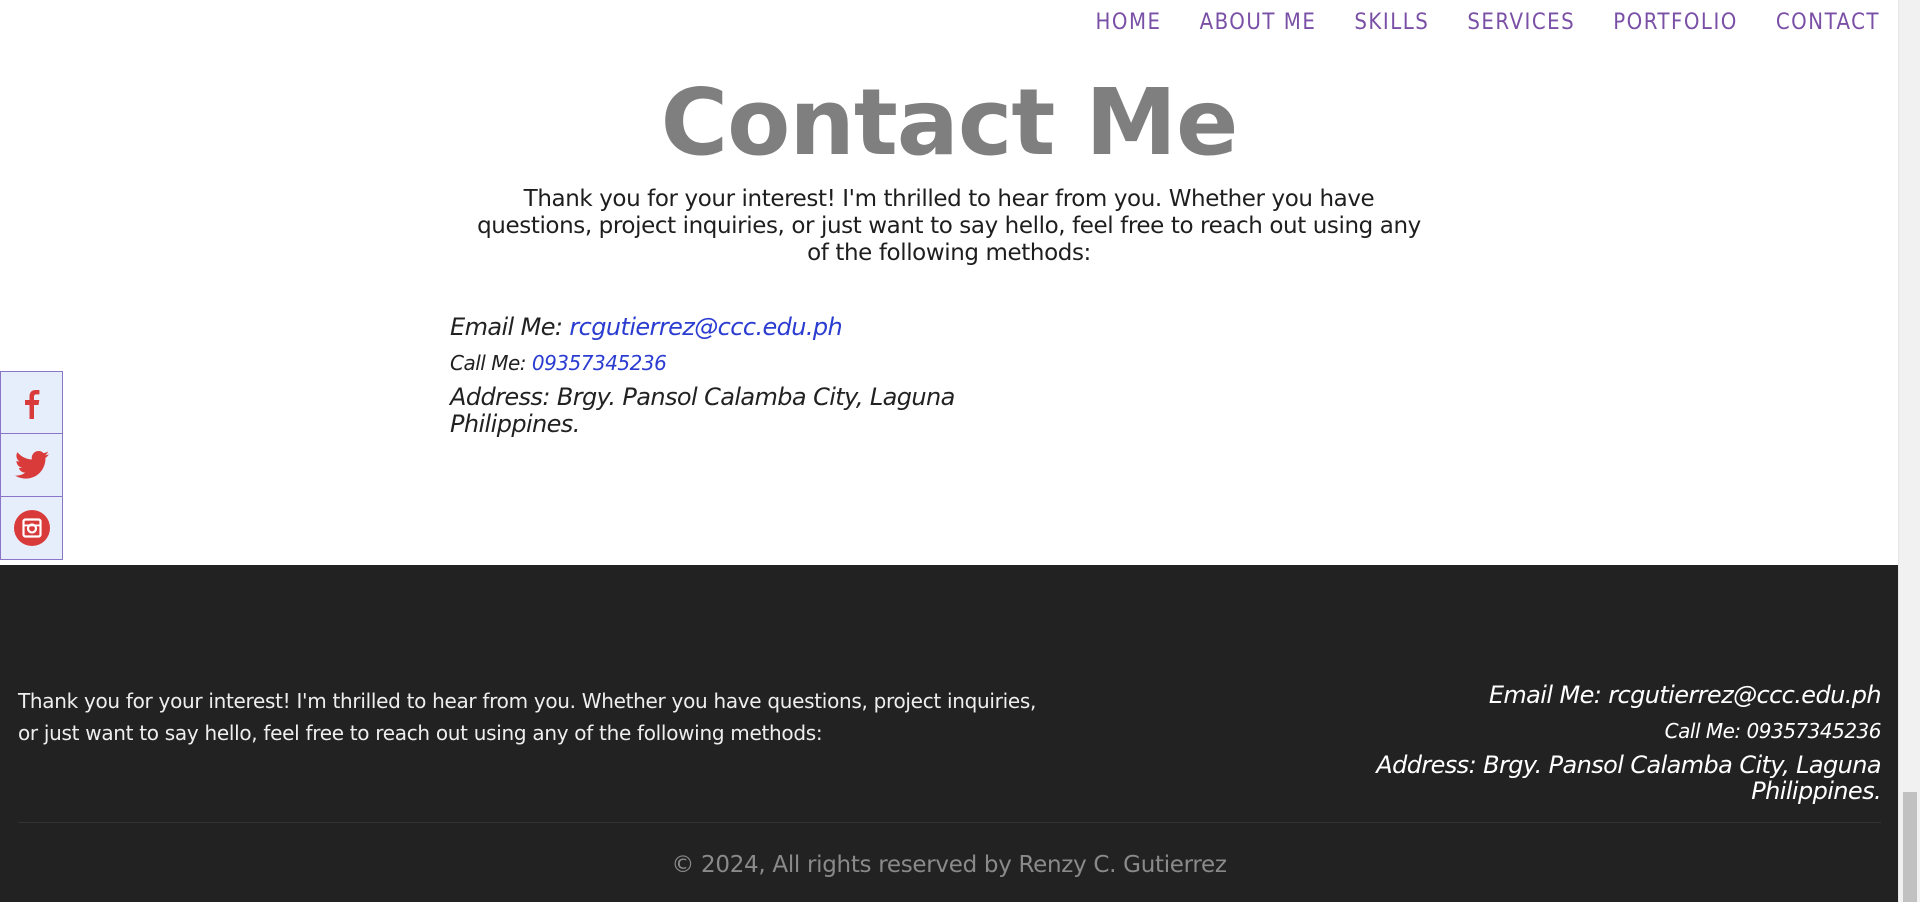 This screenshot has width=1920, height=902. Describe the element at coordinates (491, 363) in the screenshot. I see `phone-label: Call Me:` at that location.